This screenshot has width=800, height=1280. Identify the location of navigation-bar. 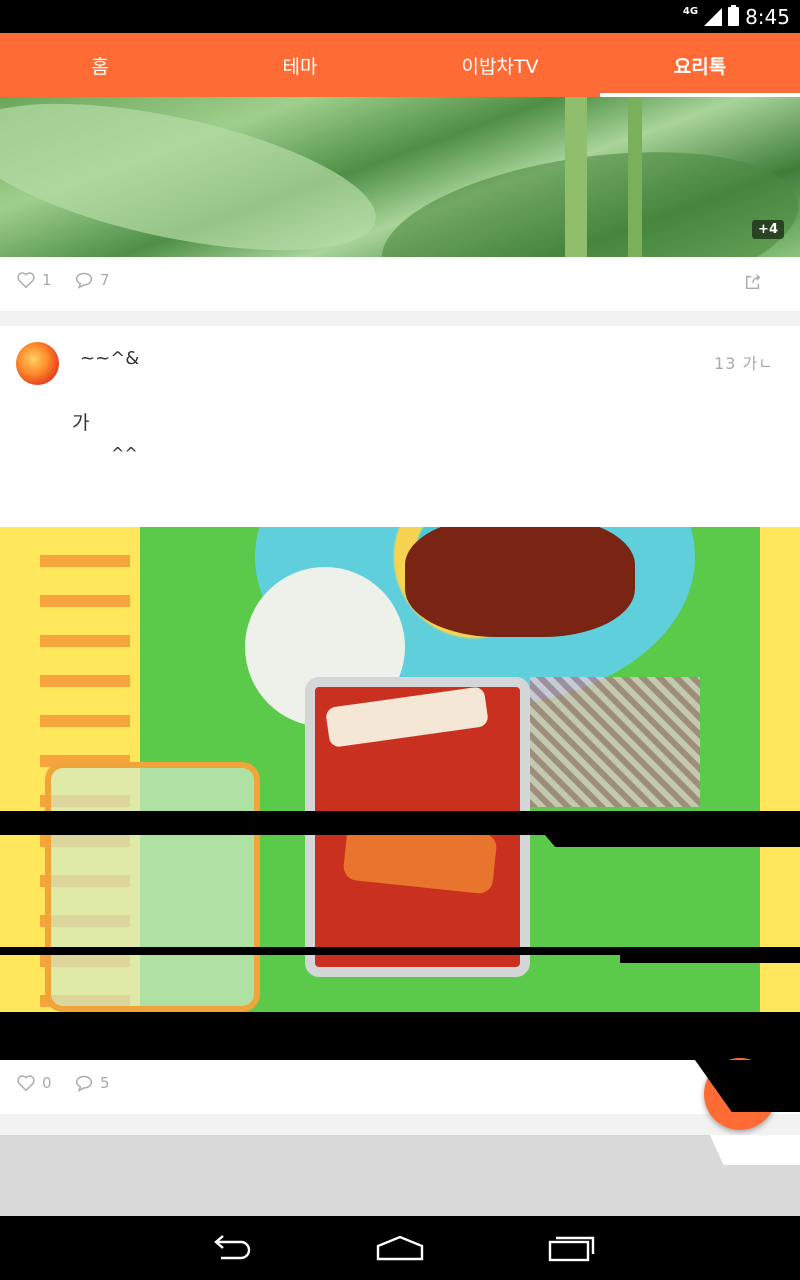
(400, 1248).